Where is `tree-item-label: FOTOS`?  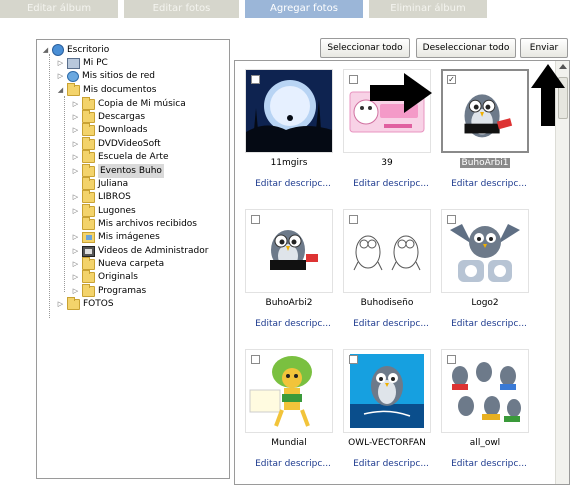 tree-item-label: FOTOS is located at coordinates (98, 304).